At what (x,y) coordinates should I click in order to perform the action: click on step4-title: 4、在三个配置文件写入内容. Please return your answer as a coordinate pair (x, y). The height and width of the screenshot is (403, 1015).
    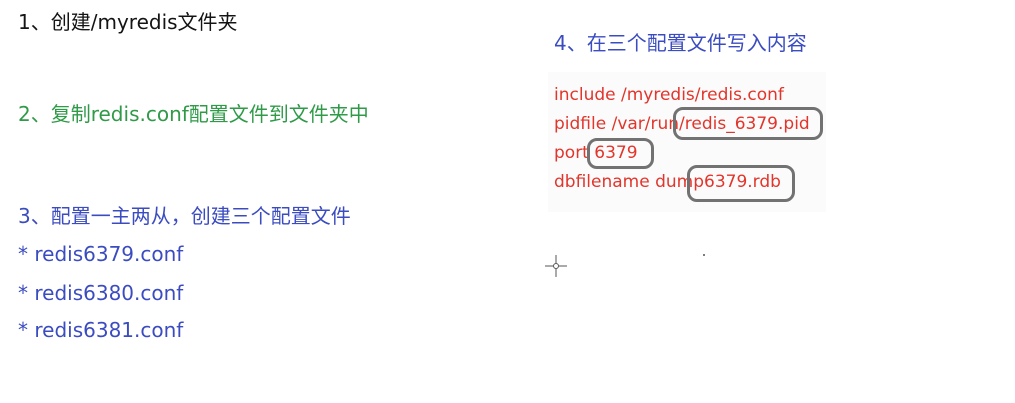
    Looking at the image, I should click on (680, 43).